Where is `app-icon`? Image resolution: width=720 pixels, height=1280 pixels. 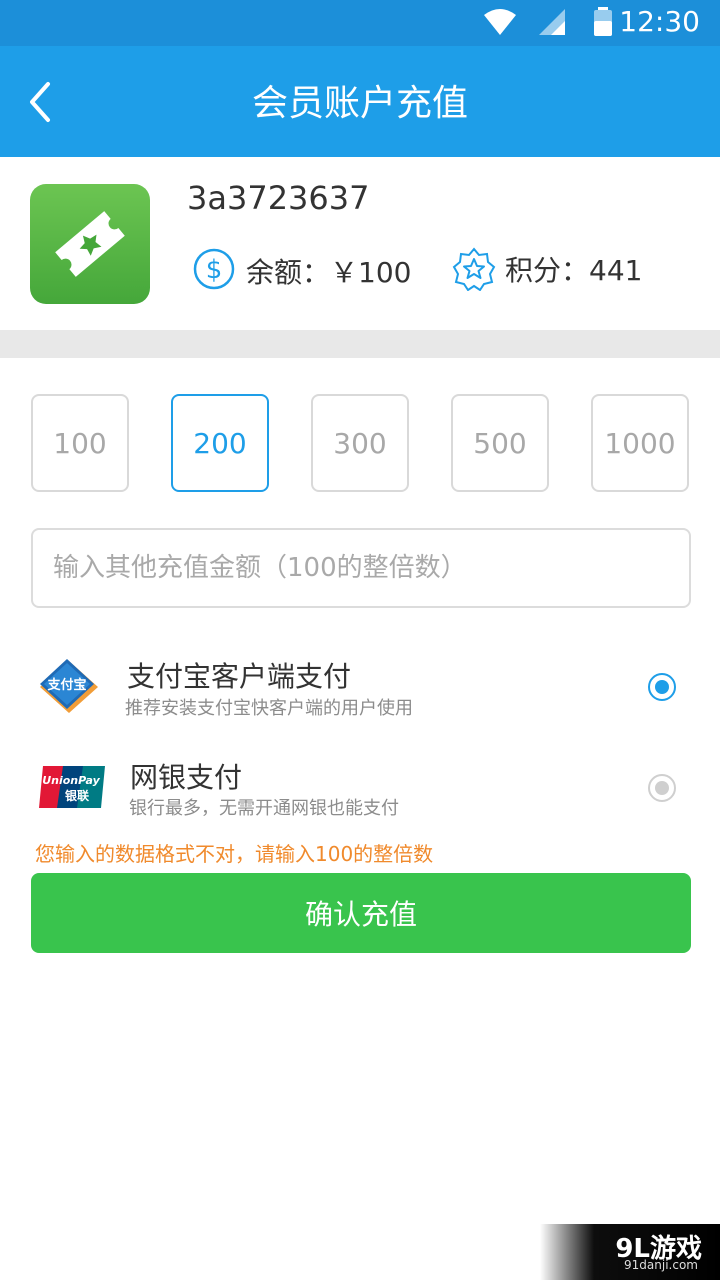
app-icon is located at coordinates (90, 244).